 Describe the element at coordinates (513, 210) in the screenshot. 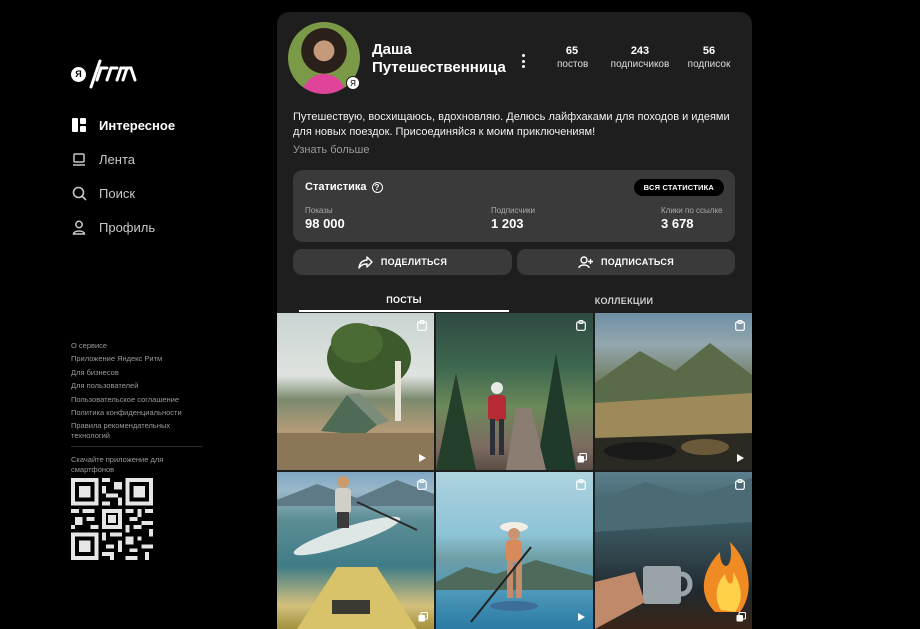

I see `metric-label: Подписчики` at that location.